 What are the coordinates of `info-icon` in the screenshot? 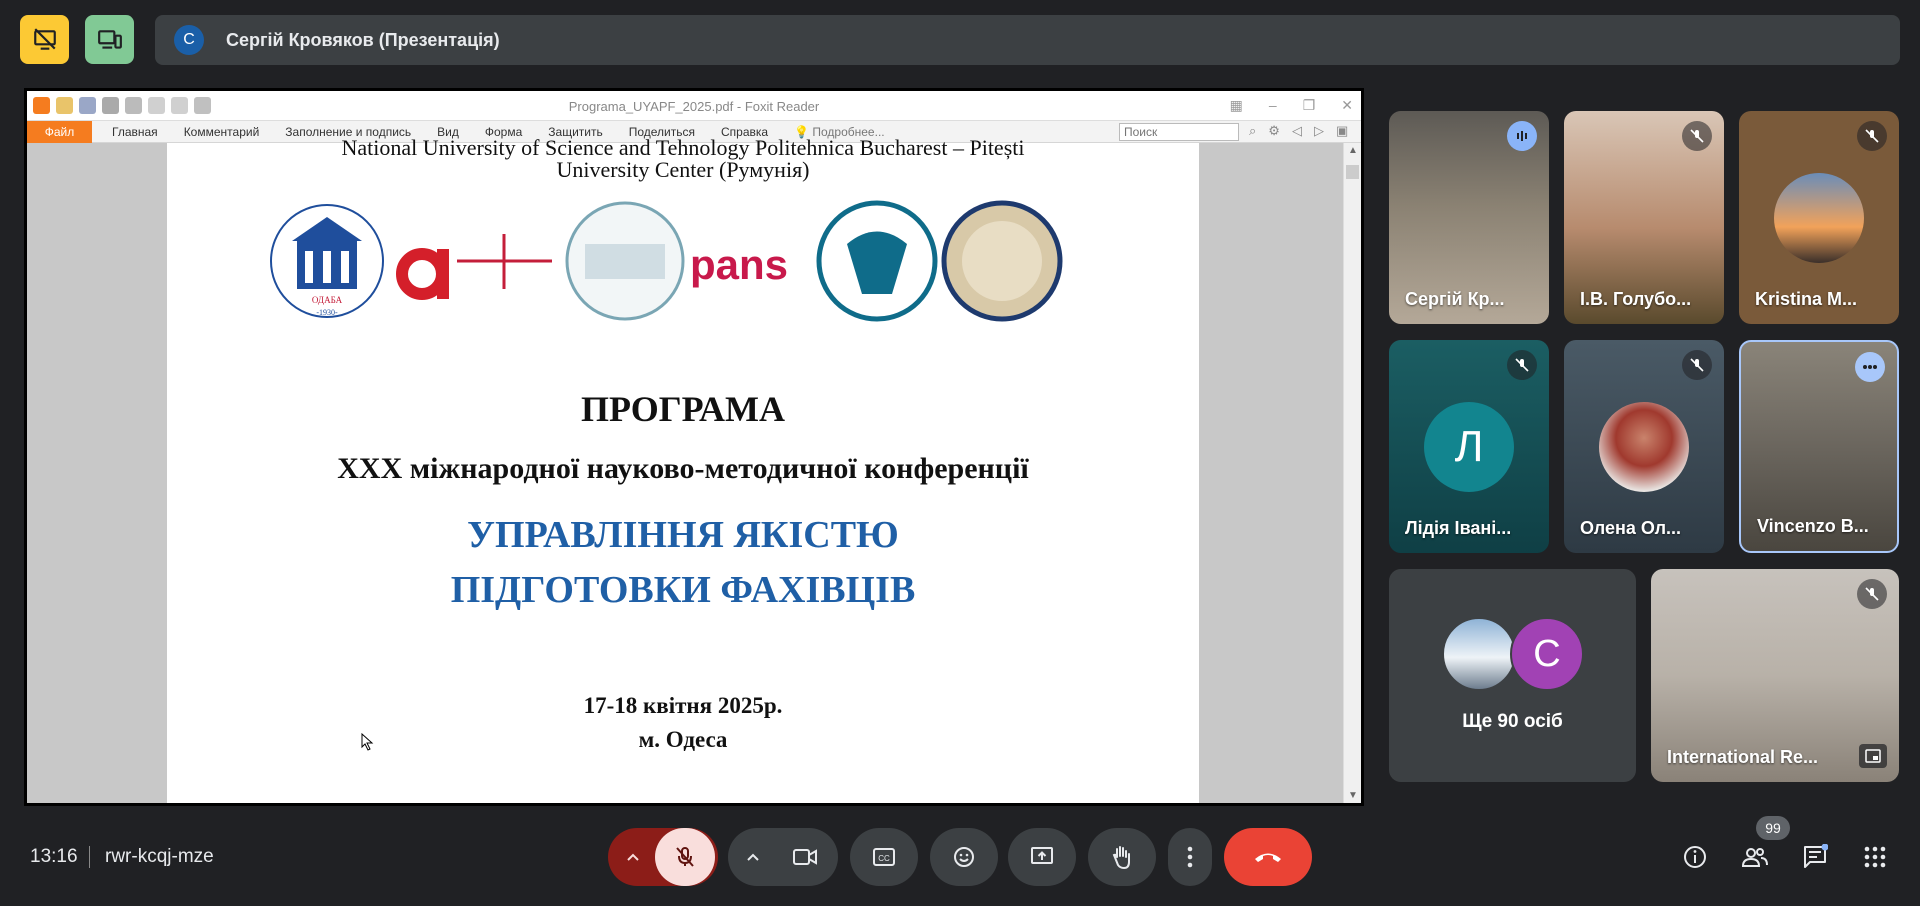 It's located at (1695, 857).